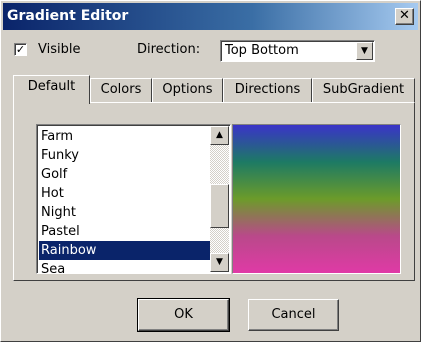  Describe the element at coordinates (262, 50) in the screenshot. I see `direction-value: Top Bottom` at that location.